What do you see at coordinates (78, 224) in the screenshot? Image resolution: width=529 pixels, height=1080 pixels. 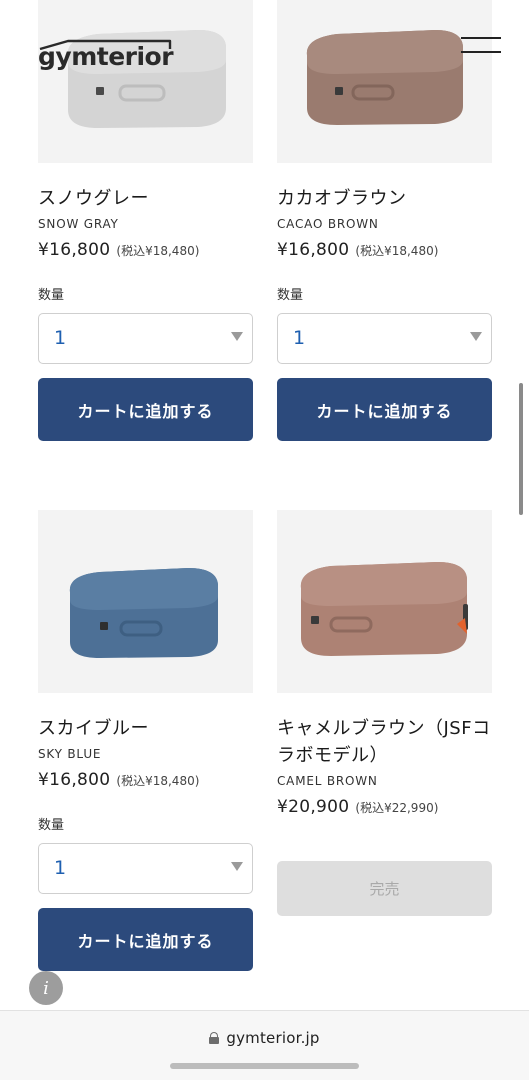 I see `product-name-en: SNOW GRAY` at bounding box center [78, 224].